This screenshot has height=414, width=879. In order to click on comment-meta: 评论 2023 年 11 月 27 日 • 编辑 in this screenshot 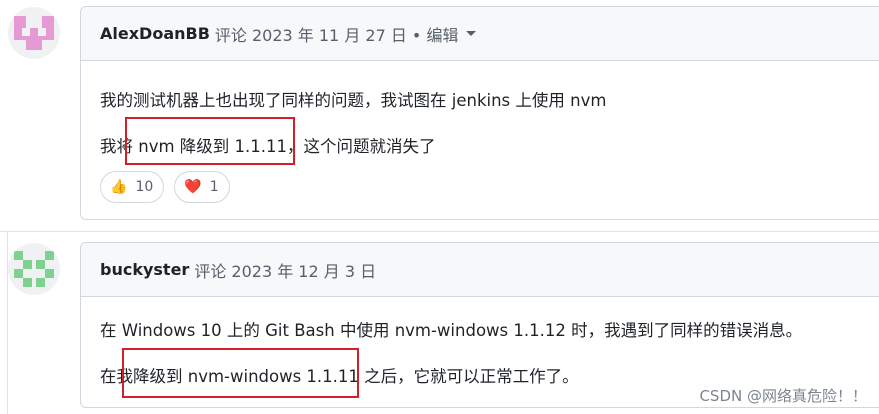, I will do `click(337, 34)`.